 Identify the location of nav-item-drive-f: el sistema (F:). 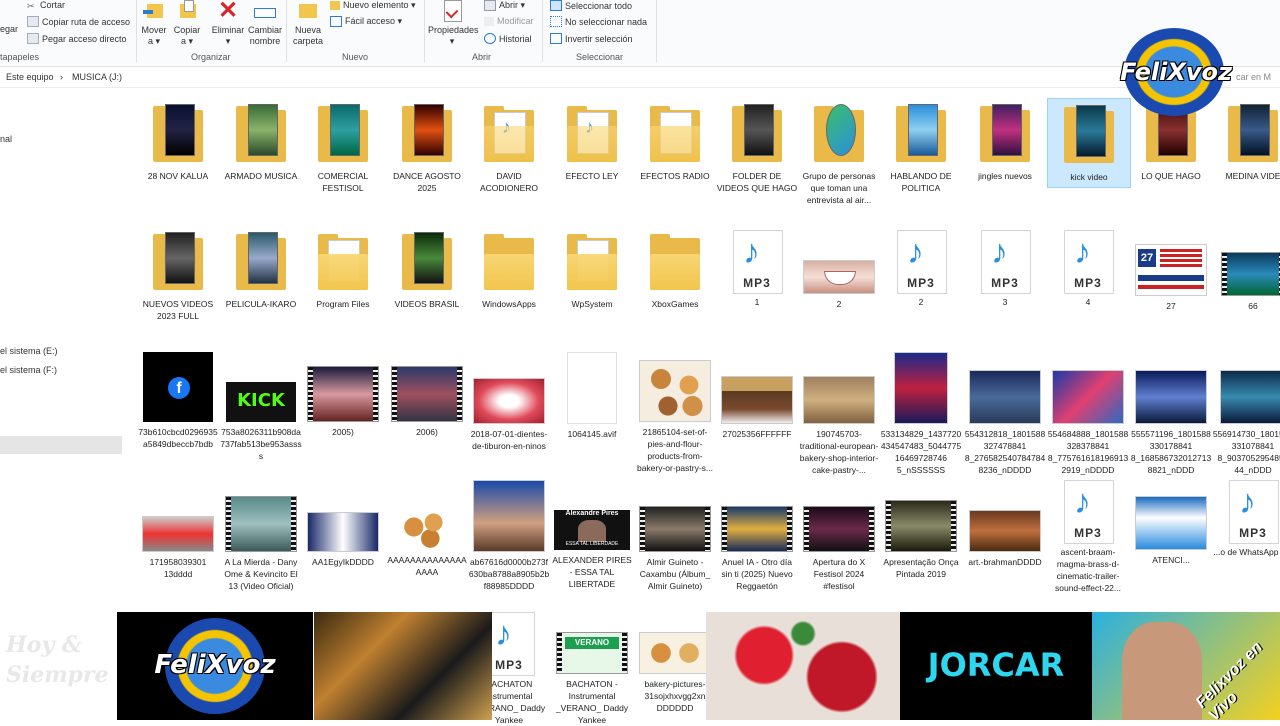
(28, 370).